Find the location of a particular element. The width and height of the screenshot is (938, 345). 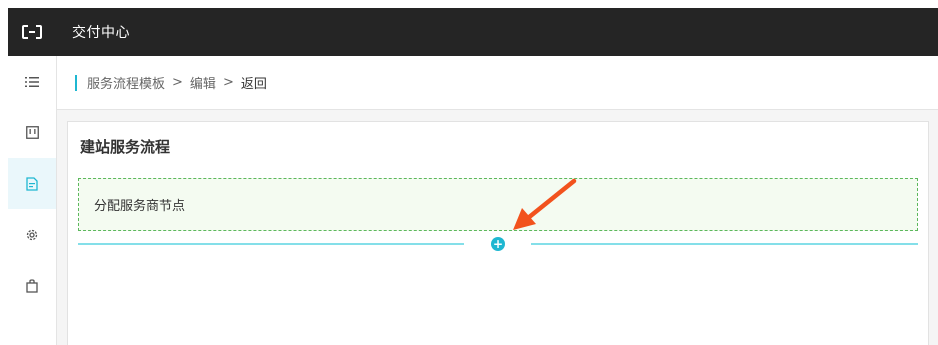

sidebar-item-document is located at coordinates (32, 183).